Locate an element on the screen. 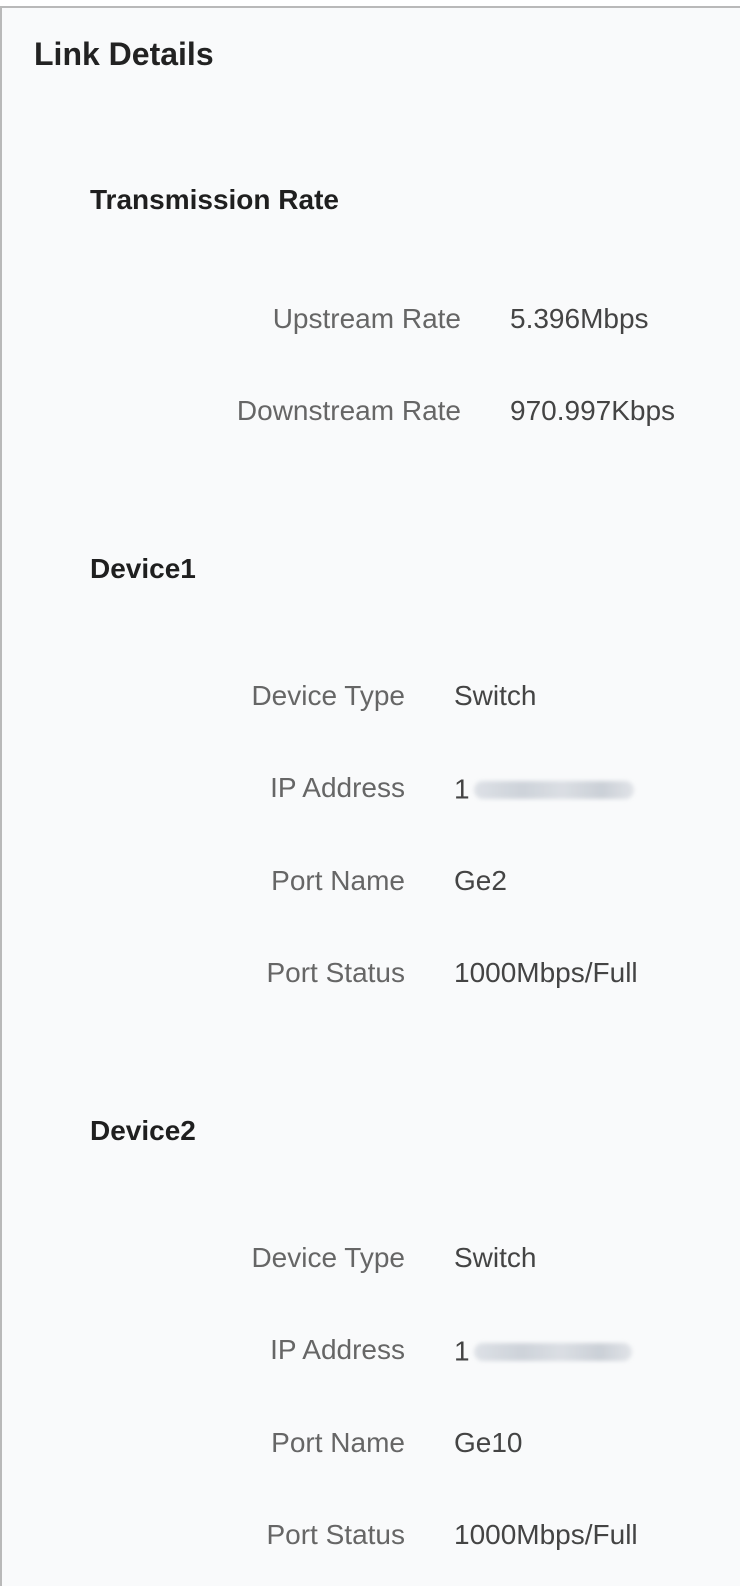 The width and height of the screenshot is (754, 1586). device1-type-label: Device Type is located at coordinates (328, 695).